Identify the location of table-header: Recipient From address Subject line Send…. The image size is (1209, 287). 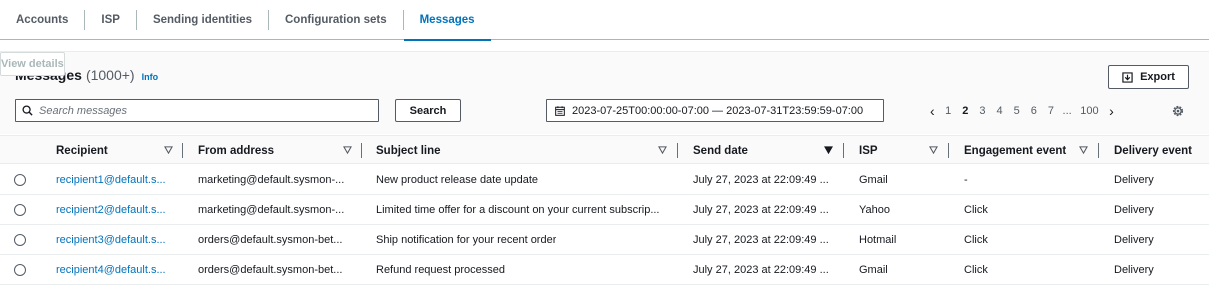
(604, 149).